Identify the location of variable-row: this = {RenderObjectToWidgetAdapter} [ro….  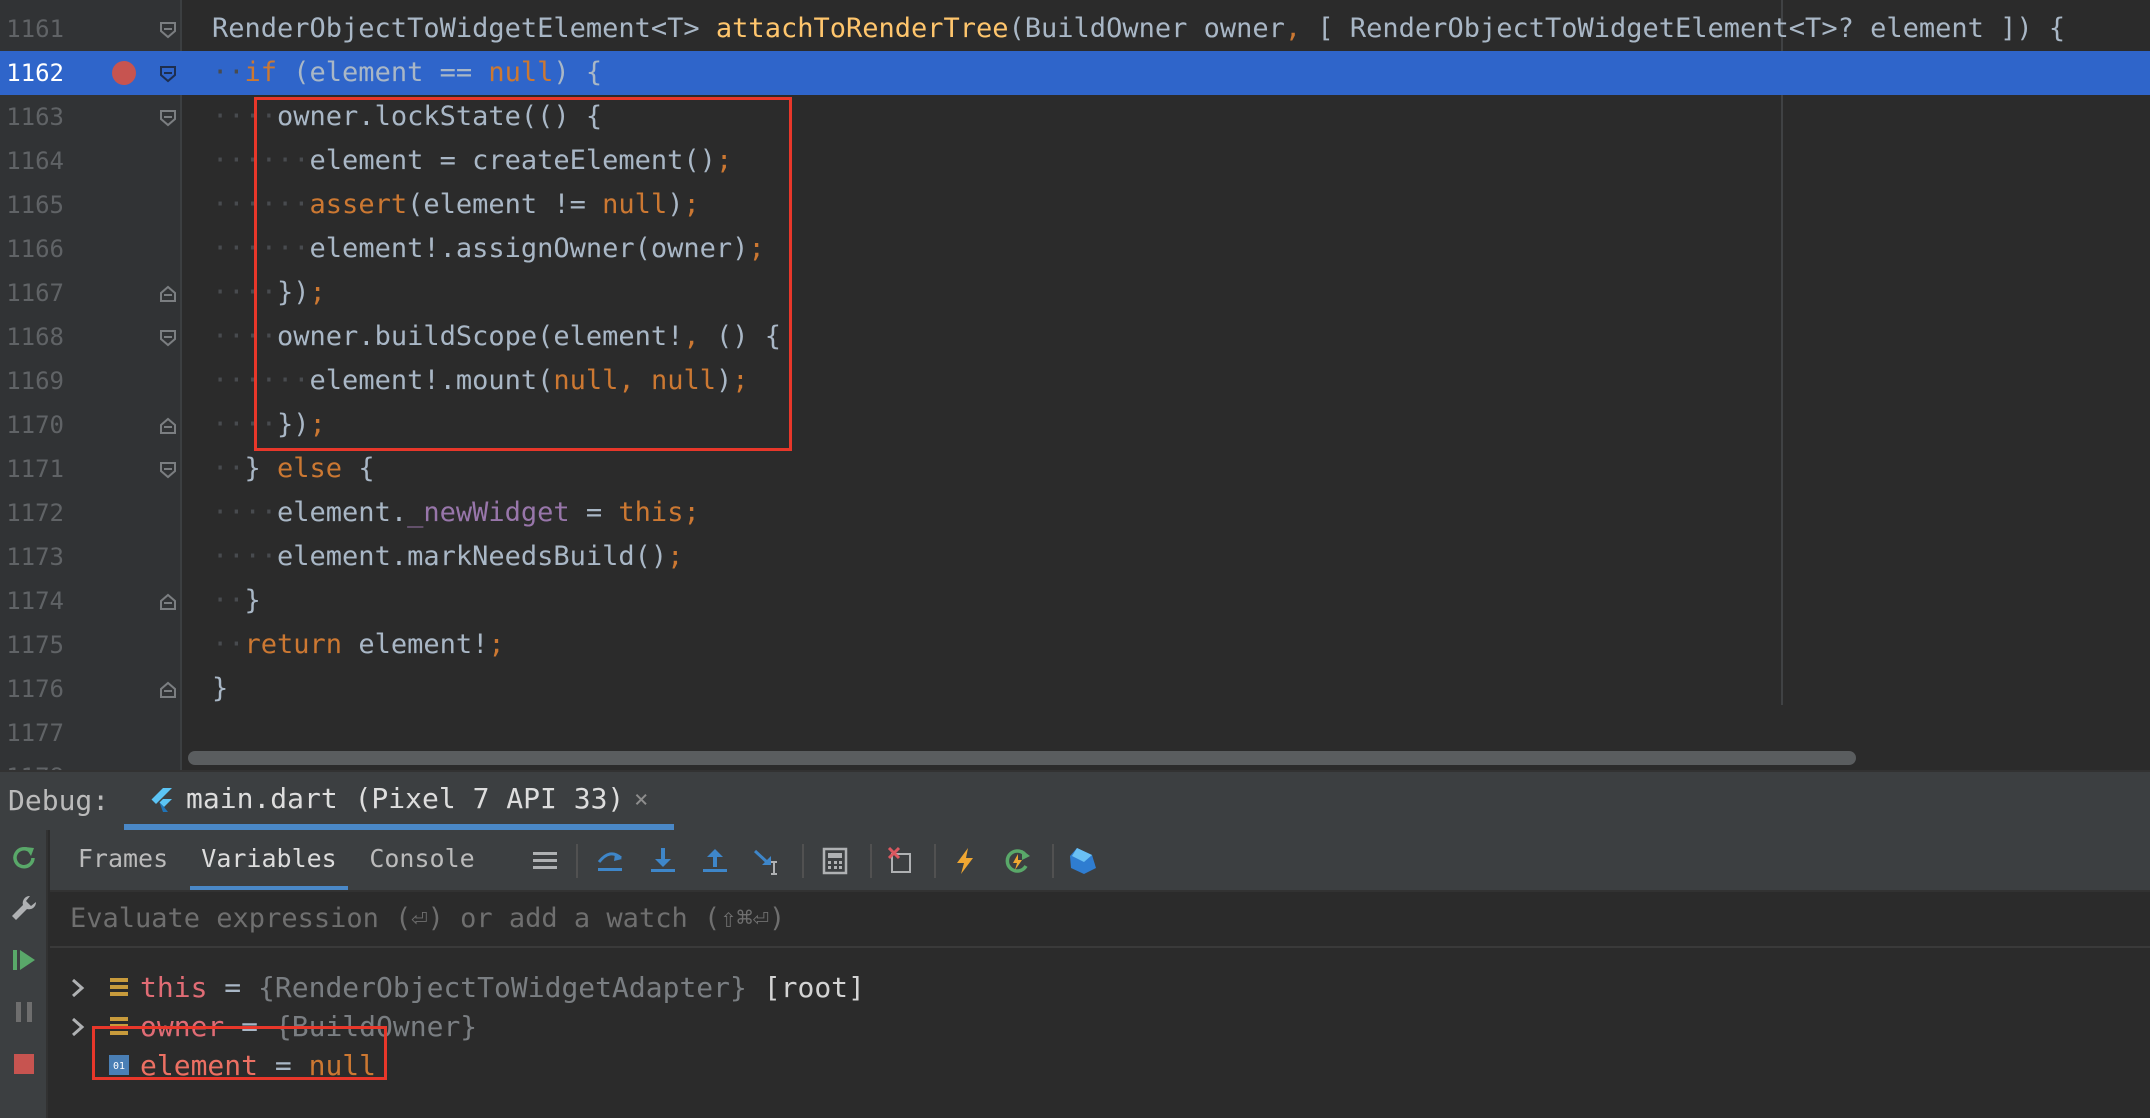
(1100, 988).